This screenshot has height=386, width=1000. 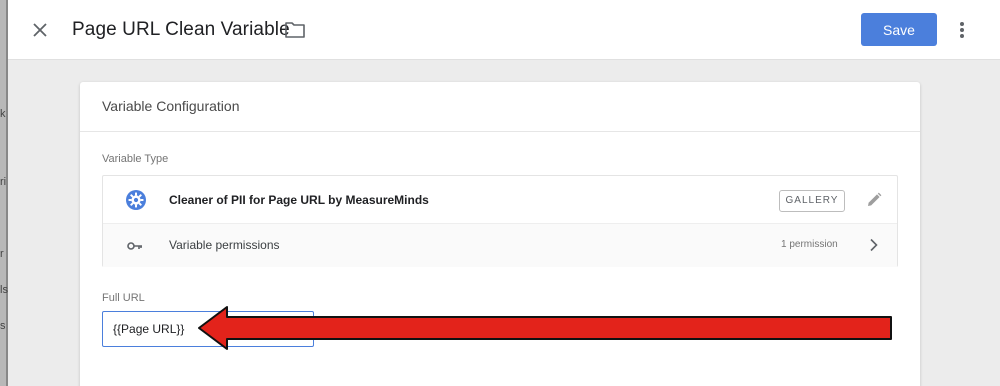 What do you see at coordinates (2, 254) in the screenshot?
I see `backdrop-fragment: r` at bounding box center [2, 254].